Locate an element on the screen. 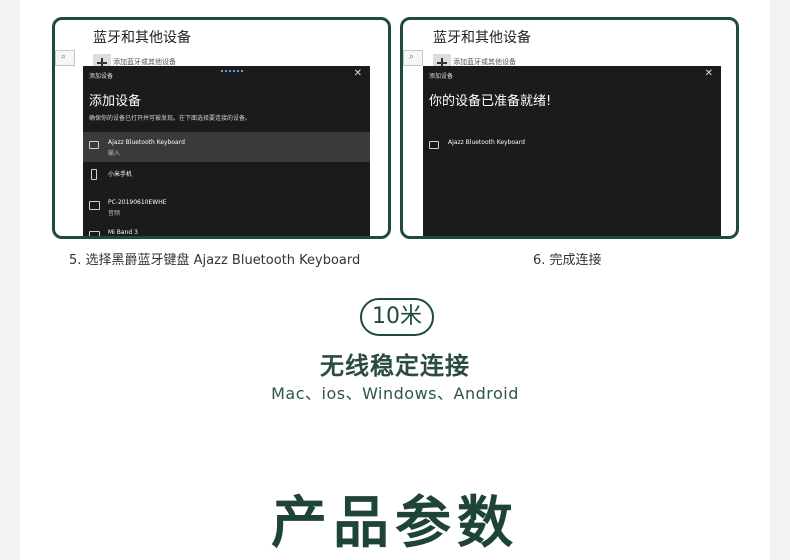 The image size is (790, 560). band-icon is located at coordinates (94, 233).